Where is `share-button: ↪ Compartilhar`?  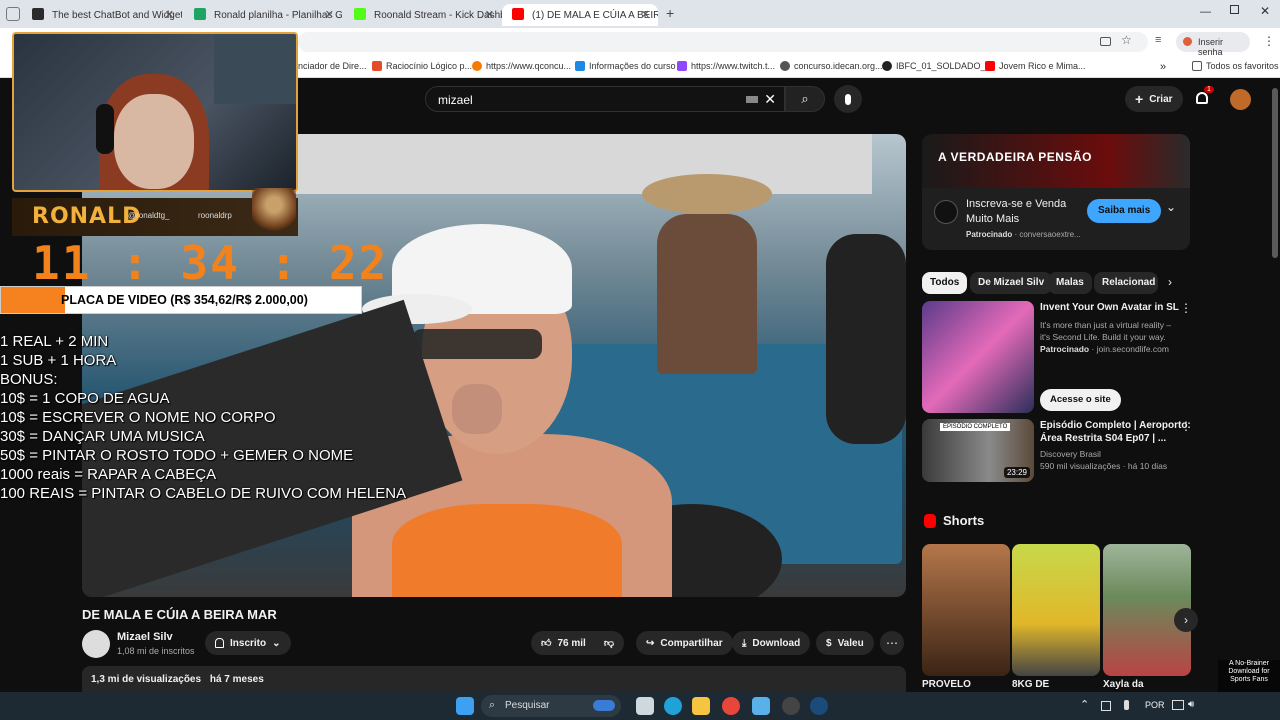 share-button: ↪ Compartilhar is located at coordinates (684, 643).